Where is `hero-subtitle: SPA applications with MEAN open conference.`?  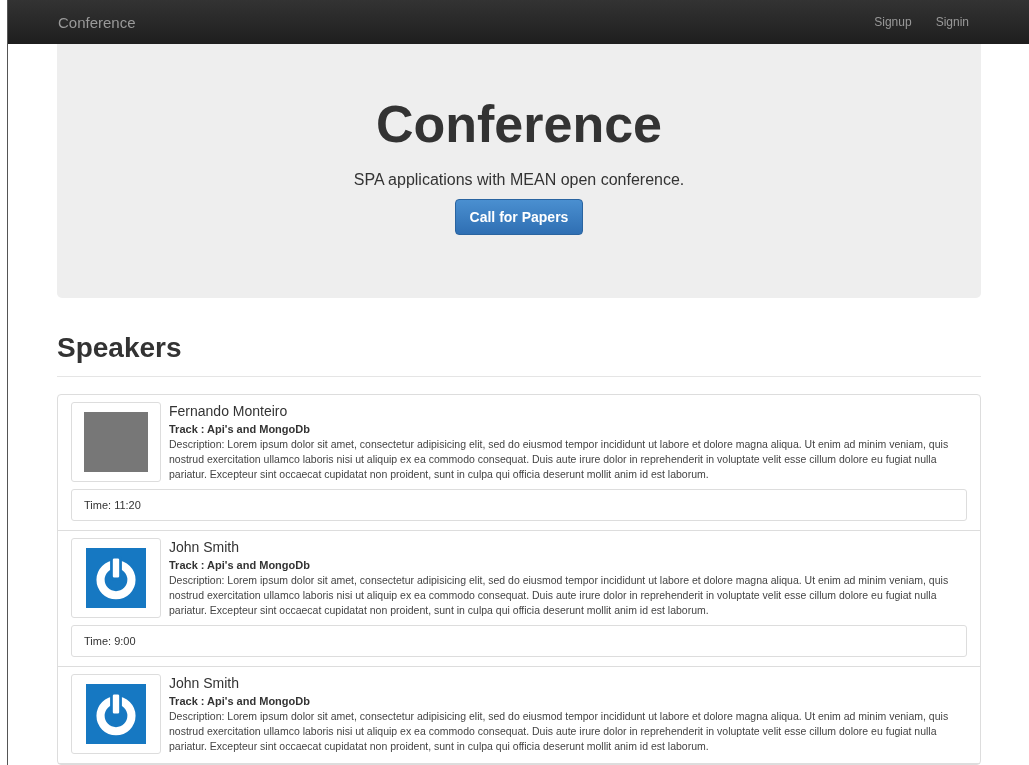 hero-subtitle: SPA applications with MEAN open conference. is located at coordinates (519, 180).